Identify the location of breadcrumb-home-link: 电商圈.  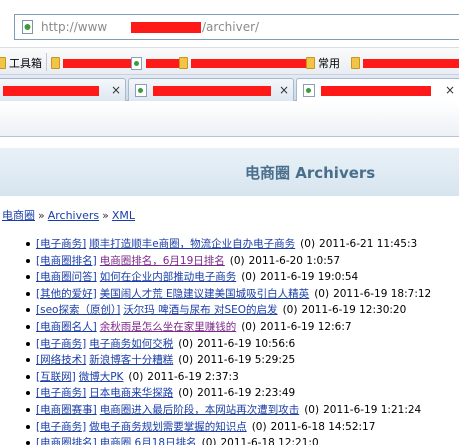
(18, 215).